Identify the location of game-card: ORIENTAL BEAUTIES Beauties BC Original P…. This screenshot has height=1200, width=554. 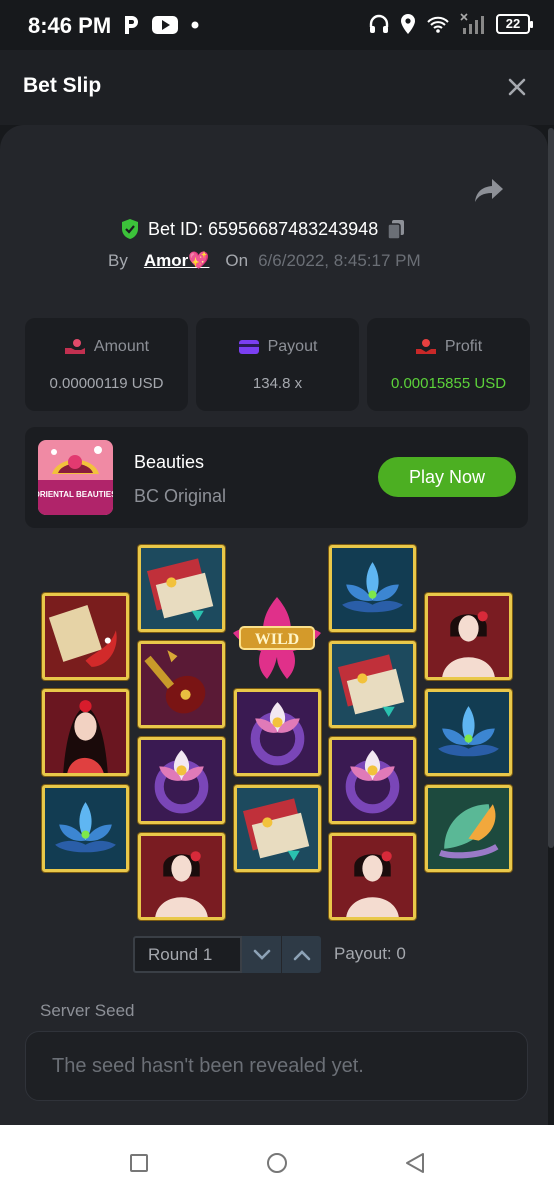
(276, 477).